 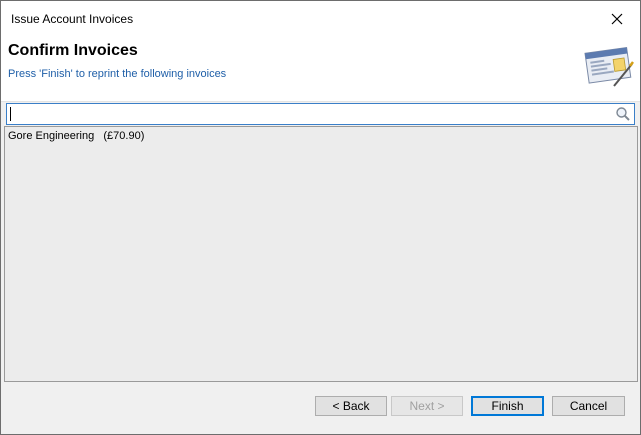 I want to click on close-button, so click(x=617, y=19).